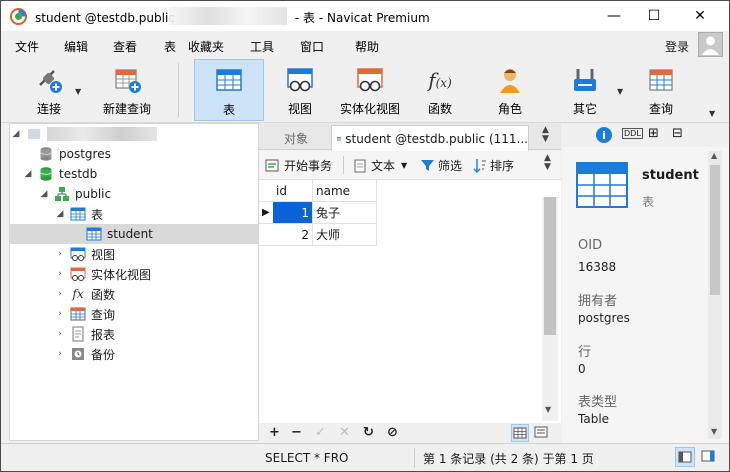 Image resolution: width=730 pixels, height=472 pixels. Describe the element at coordinates (293, 235) in the screenshot. I see `table-cell-id: 2` at that location.